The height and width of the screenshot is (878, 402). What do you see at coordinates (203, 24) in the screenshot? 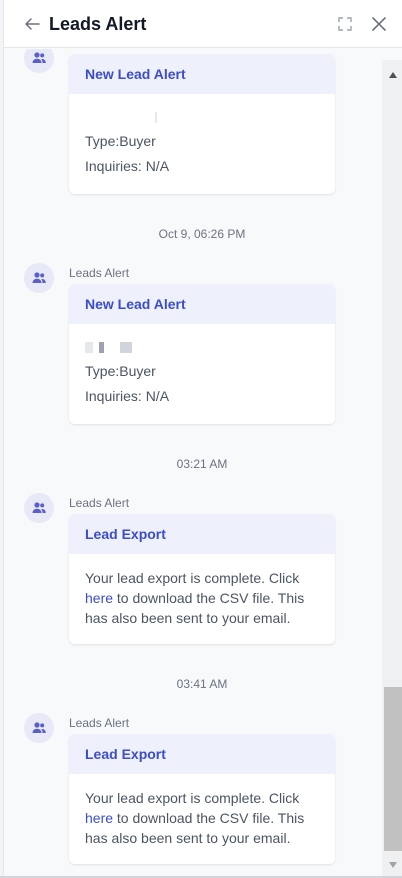
I see `panel-header: Leads Alert` at bounding box center [203, 24].